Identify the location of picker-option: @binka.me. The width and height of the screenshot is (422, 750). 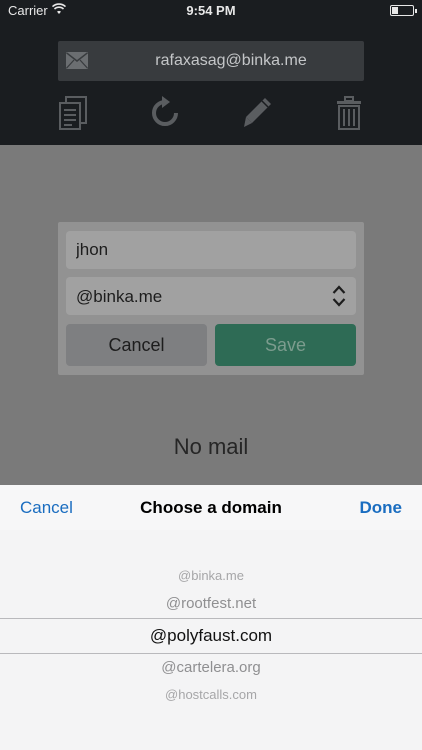
(211, 575).